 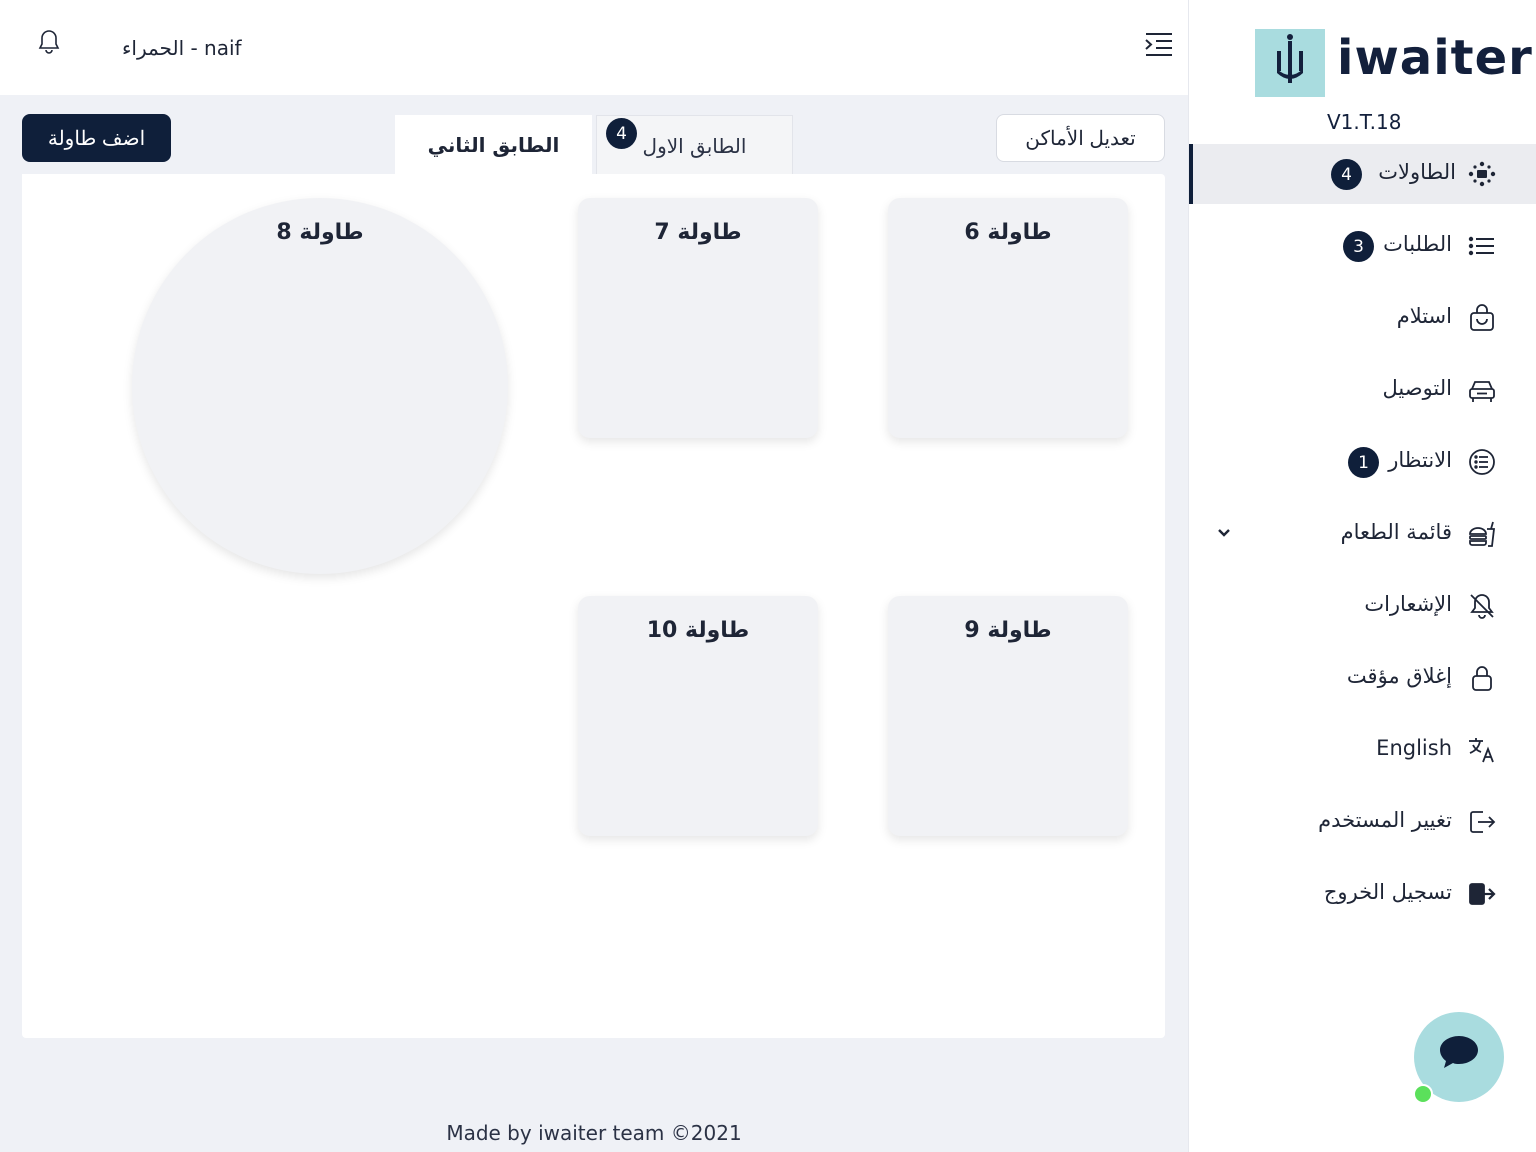 I want to click on sidebar-item-switch-user: تغيير المستخدم, so click(x=1362, y=822).